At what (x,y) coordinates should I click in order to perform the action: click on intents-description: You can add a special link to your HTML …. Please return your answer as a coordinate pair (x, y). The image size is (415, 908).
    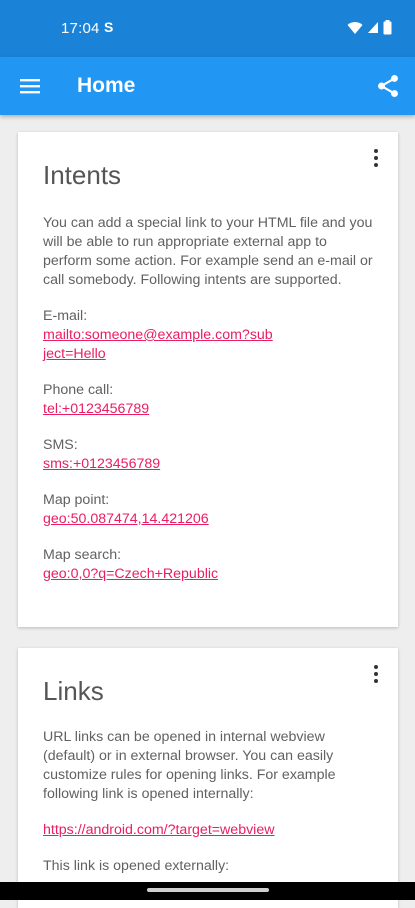
    Looking at the image, I should click on (208, 251).